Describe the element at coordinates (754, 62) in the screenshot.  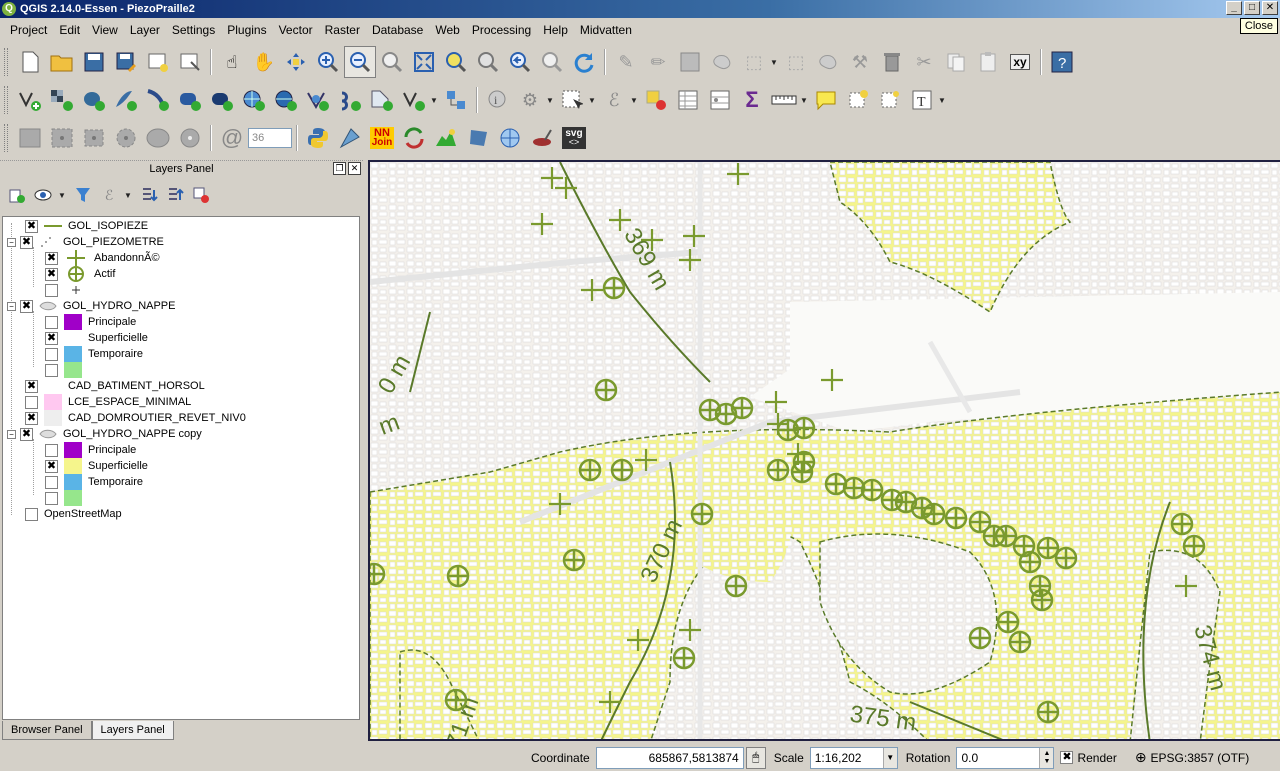
I see `add-part-icon: ⬚` at that location.